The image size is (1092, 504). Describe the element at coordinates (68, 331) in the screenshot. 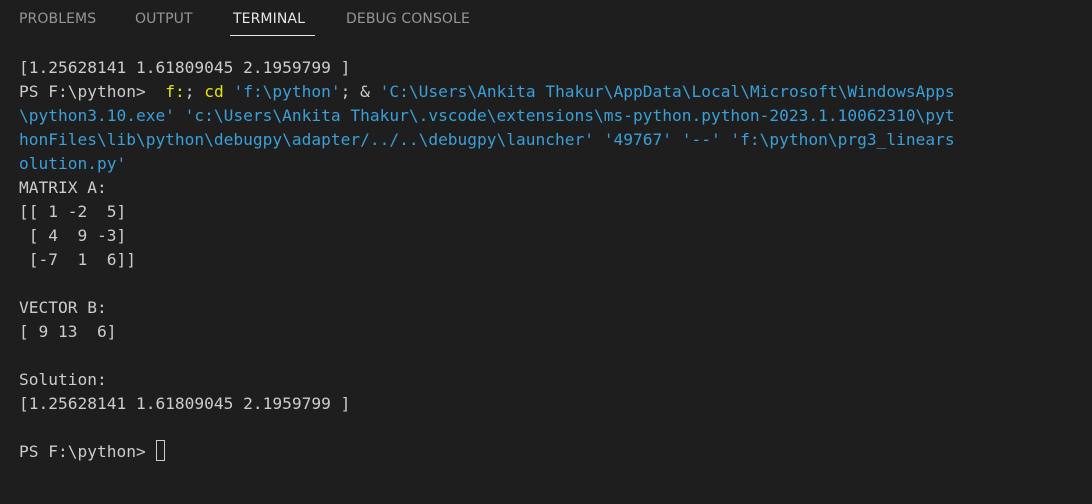

I see `vector-value: [ 9 13 6]` at that location.